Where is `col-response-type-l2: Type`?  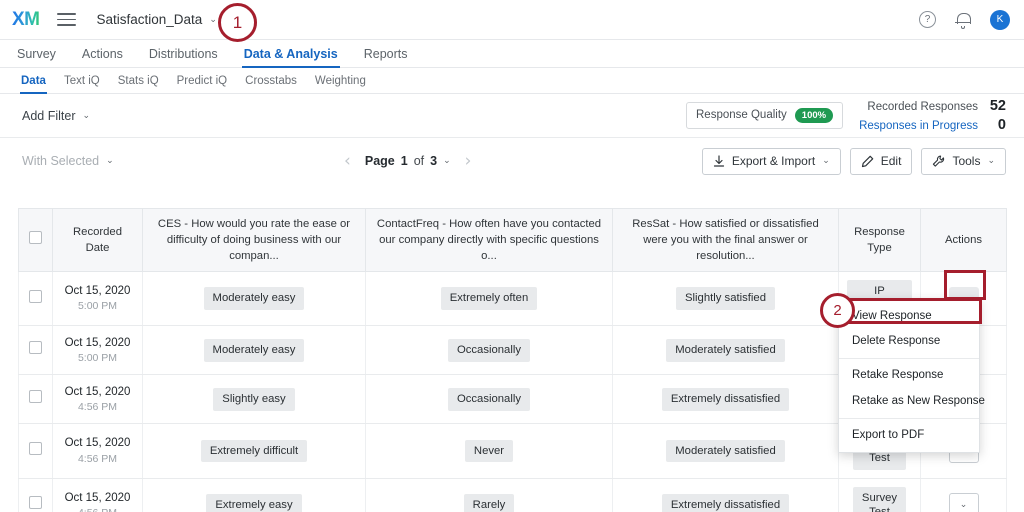 col-response-type-l2: Type is located at coordinates (879, 248).